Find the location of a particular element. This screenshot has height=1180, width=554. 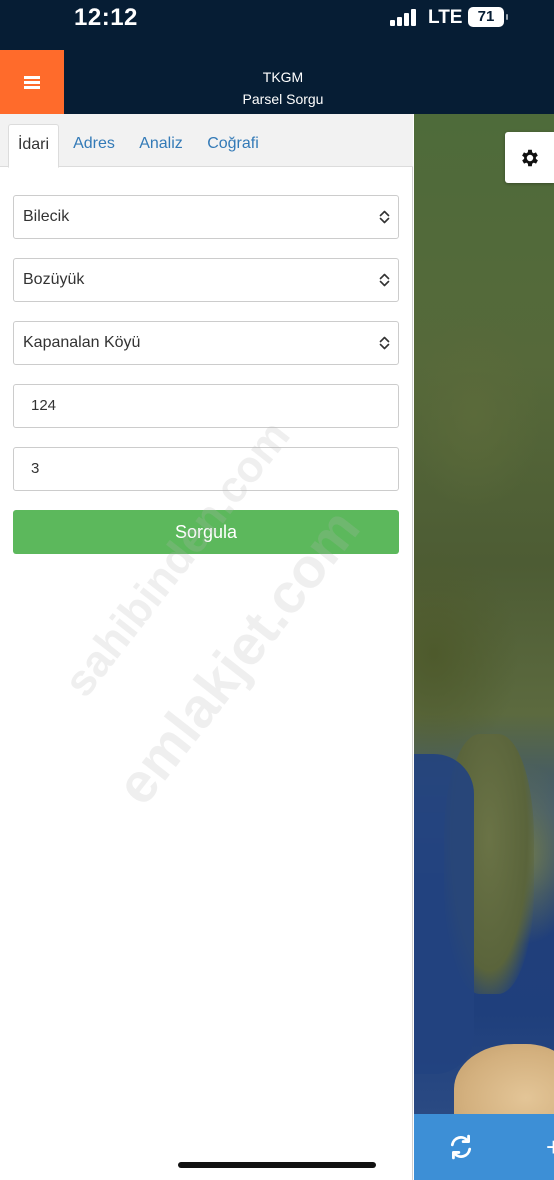

menu-button is located at coordinates (32, 82).